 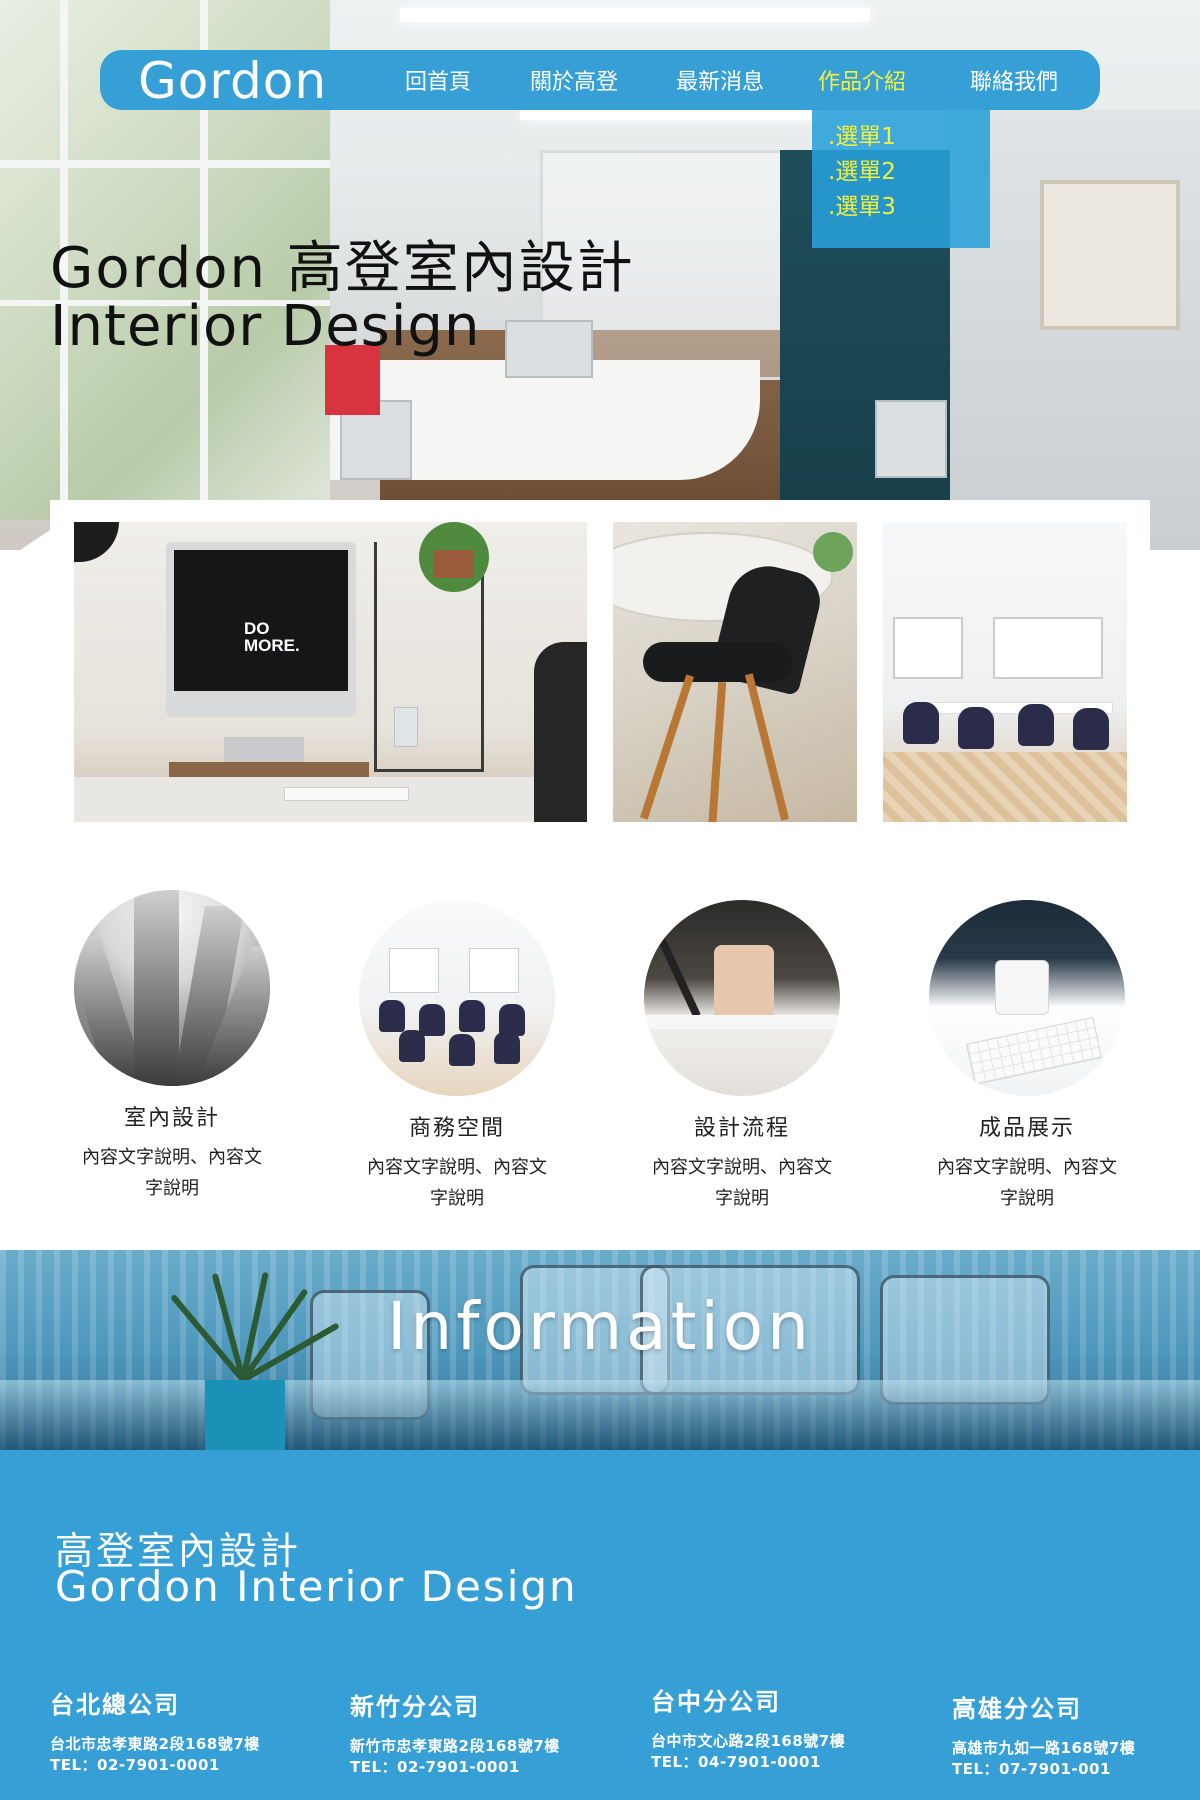 What do you see at coordinates (862, 80) in the screenshot?
I see `nav-portfolio: 作品介紹` at bounding box center [862, 80].